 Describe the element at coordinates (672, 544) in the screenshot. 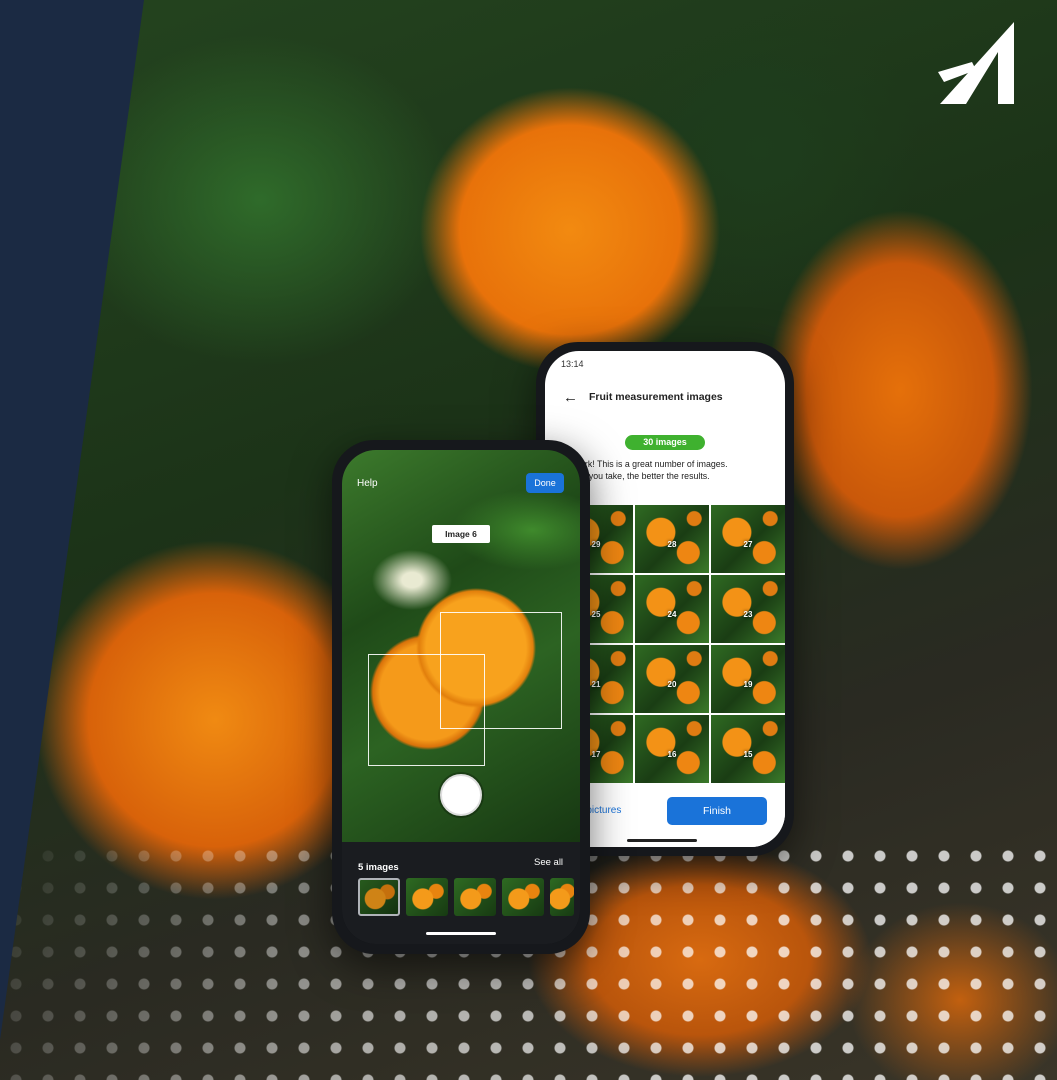

I see `grid-image-number: 28` at that location.